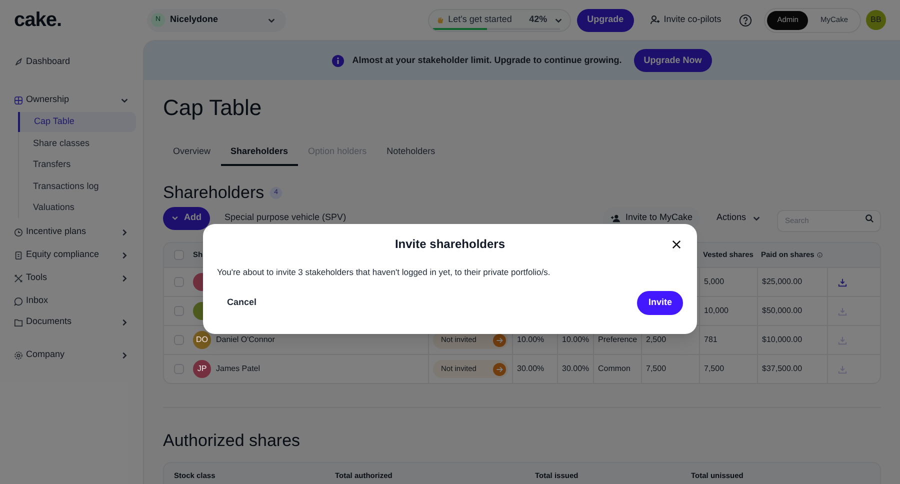 The width and height of the screenshot is (900, 484). Describe the element at coordinates (660, 302) in the screenshot. I see `invite-button: Invite` at that location.